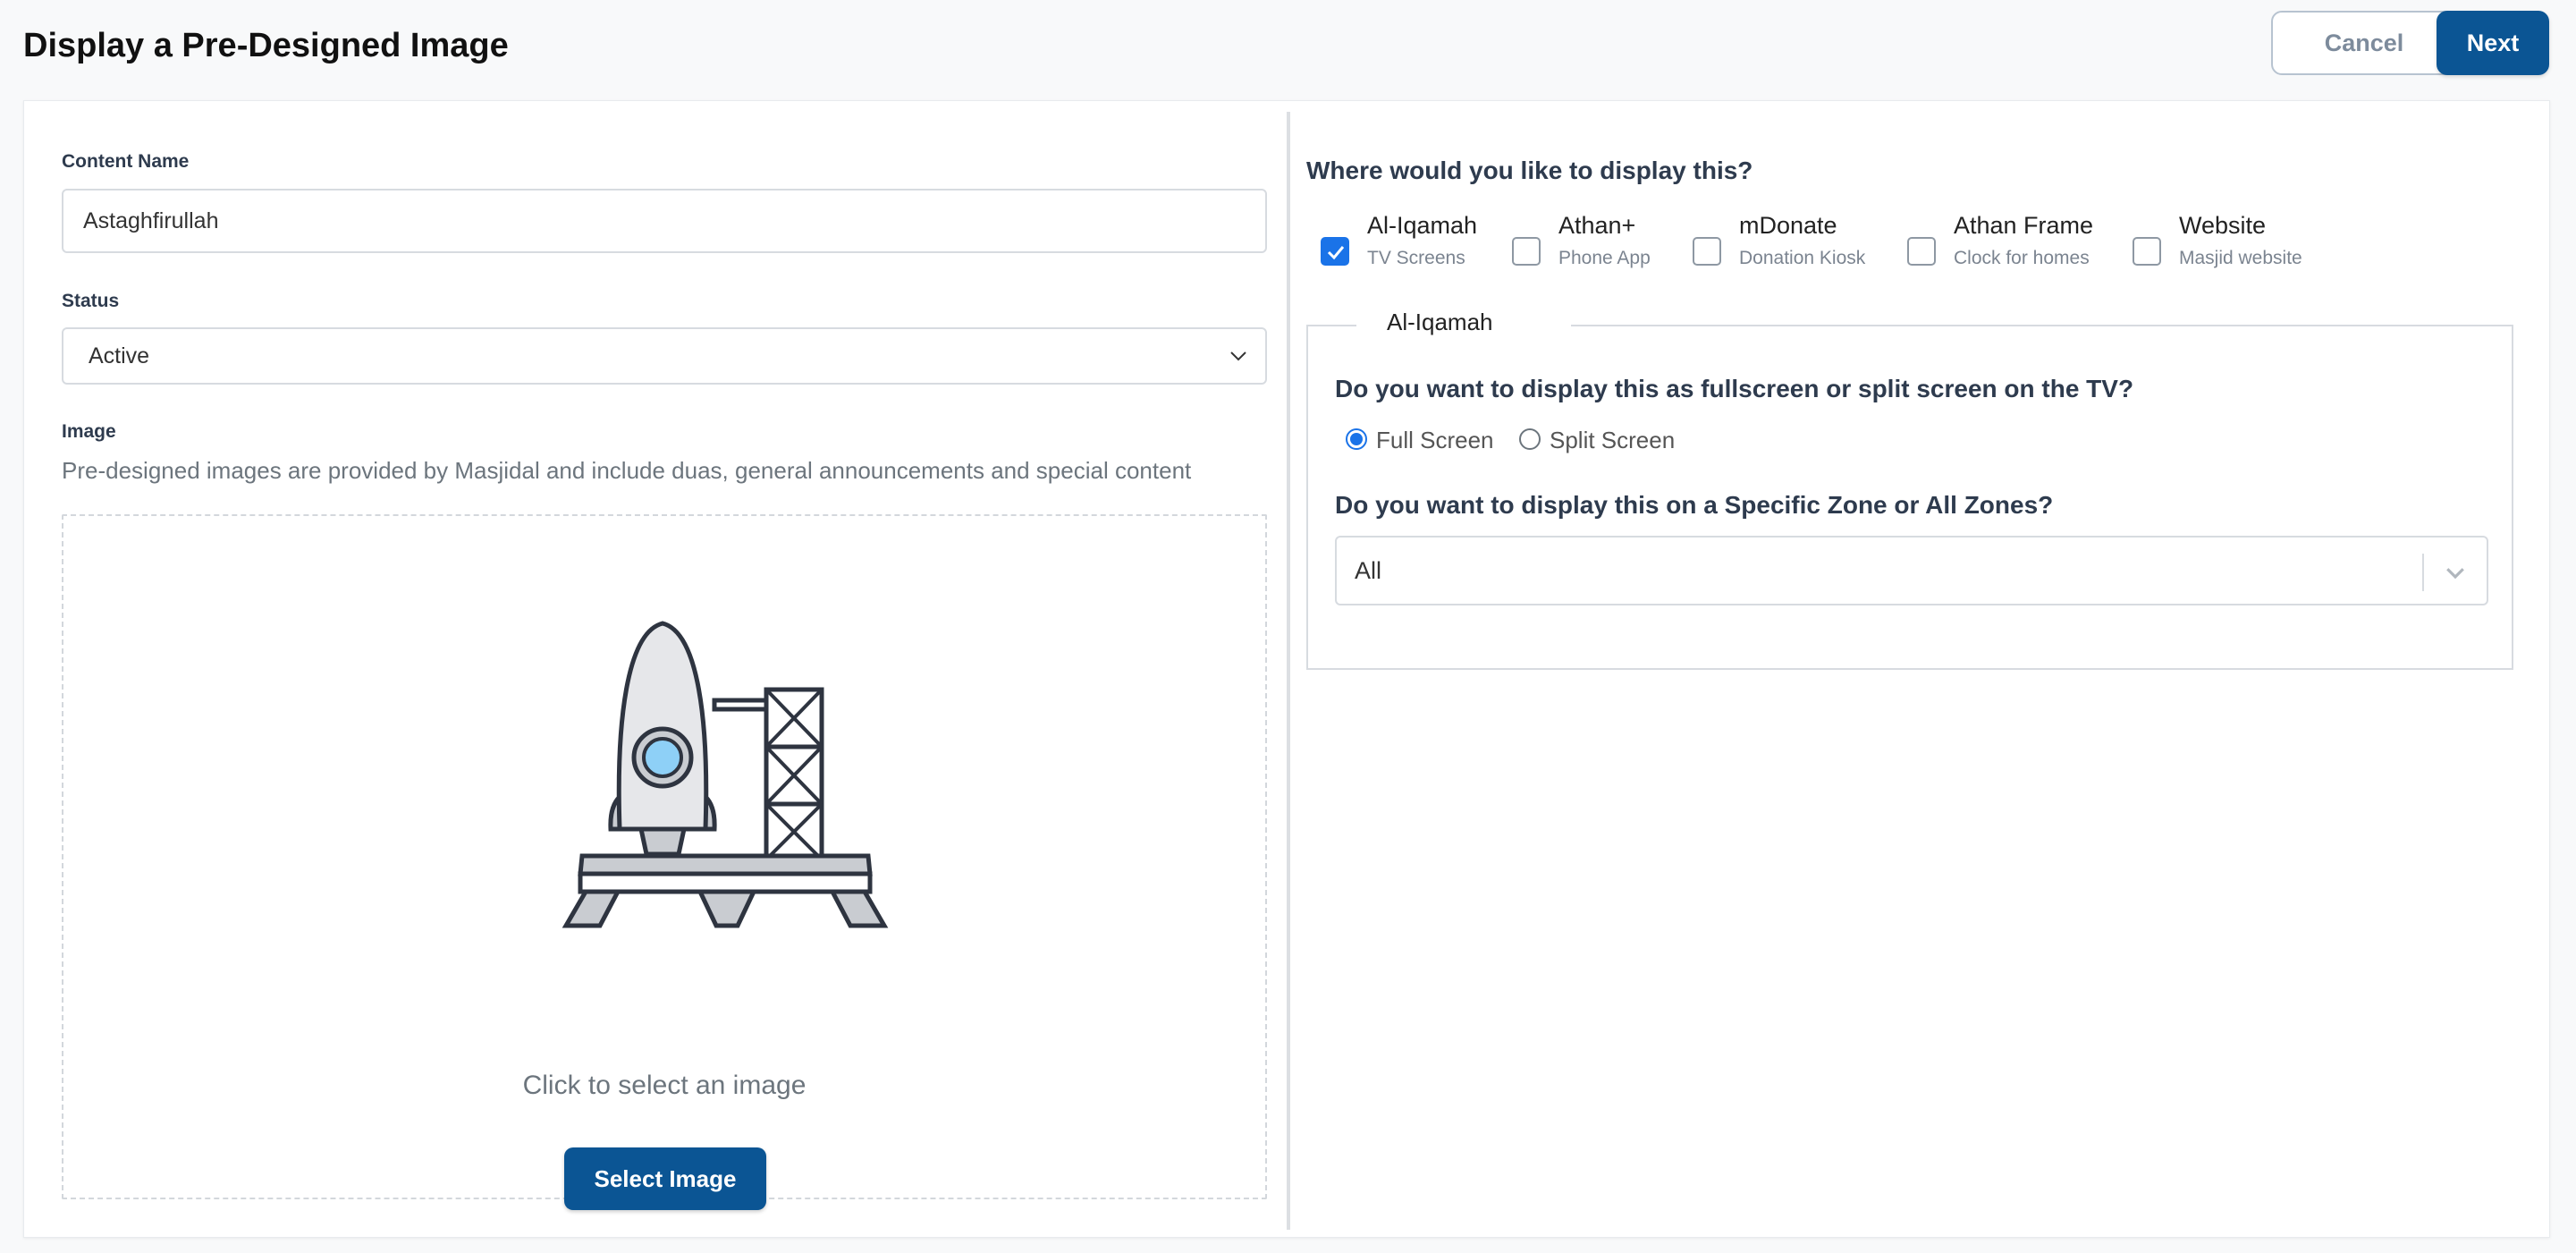  Describe the element at coordinates (1526, 251) in the screenshot. I see `checkbox-athan-plus` at that location.